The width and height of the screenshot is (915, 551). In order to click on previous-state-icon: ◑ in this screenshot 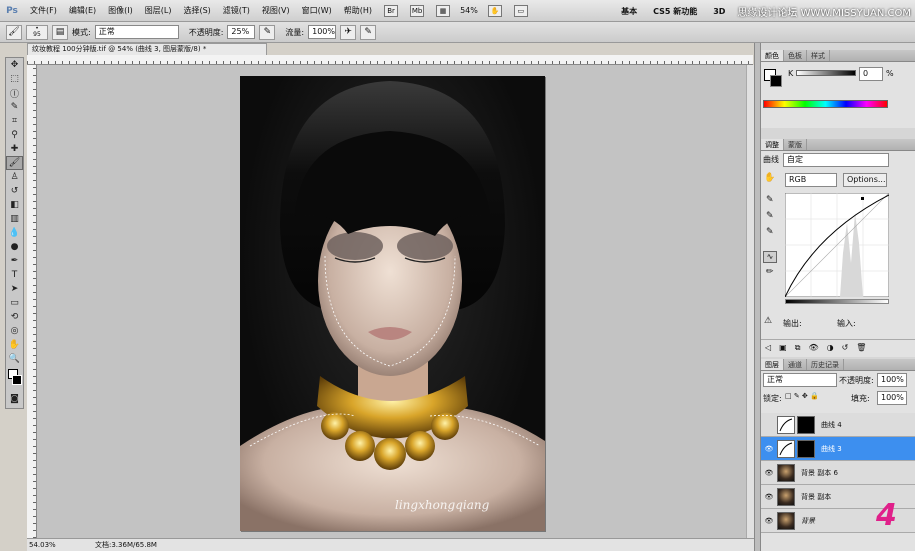, I will do `click(830, 347)`.